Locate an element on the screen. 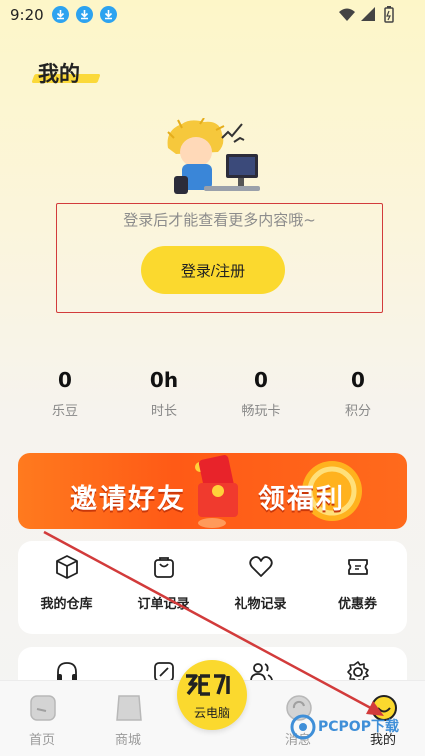  watermark-logo-icon is located at coordinates (303, 727).